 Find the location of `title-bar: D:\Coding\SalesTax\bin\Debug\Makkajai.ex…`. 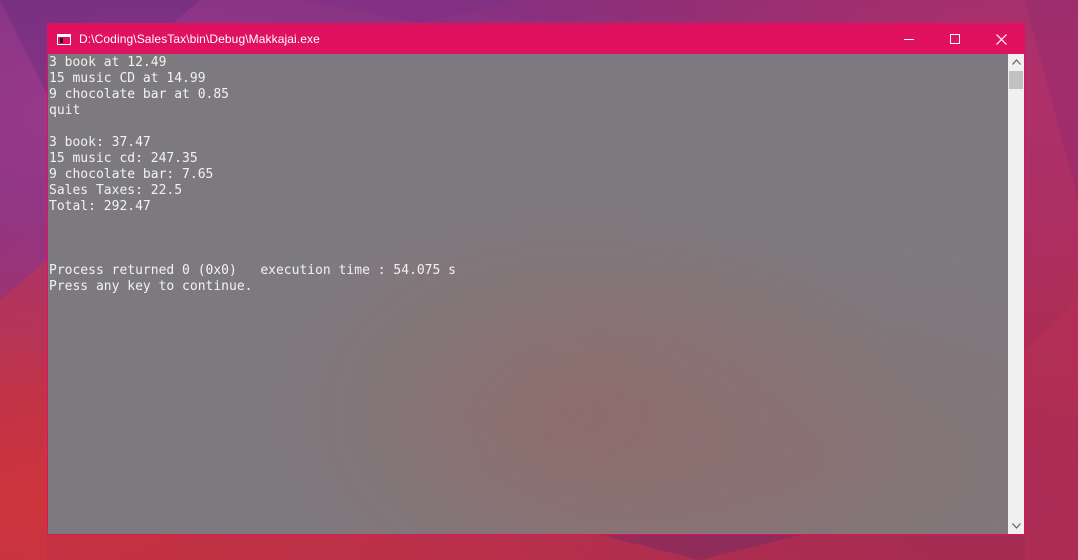

title-bar: D:\Coding\SalesTax\bin\Debug\Makkajai.ex… is located at coordinates (536, 39).